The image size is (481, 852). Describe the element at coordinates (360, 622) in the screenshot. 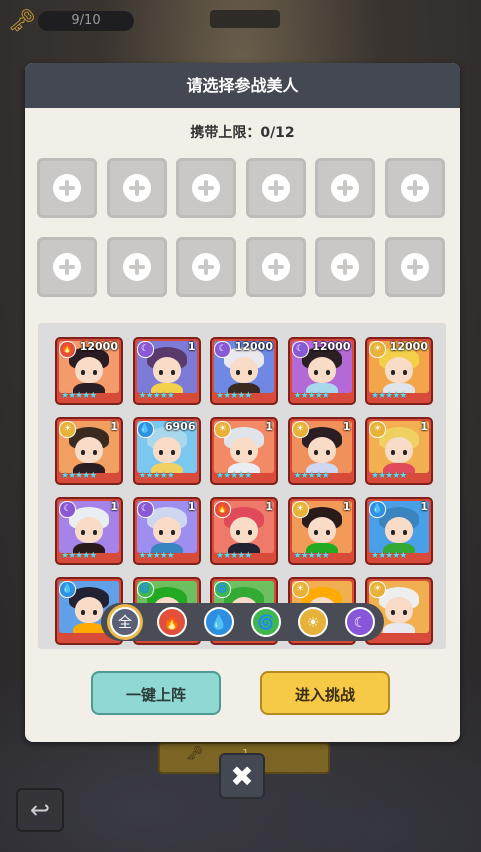

I see `filter-moon-button: ☾` at that location.